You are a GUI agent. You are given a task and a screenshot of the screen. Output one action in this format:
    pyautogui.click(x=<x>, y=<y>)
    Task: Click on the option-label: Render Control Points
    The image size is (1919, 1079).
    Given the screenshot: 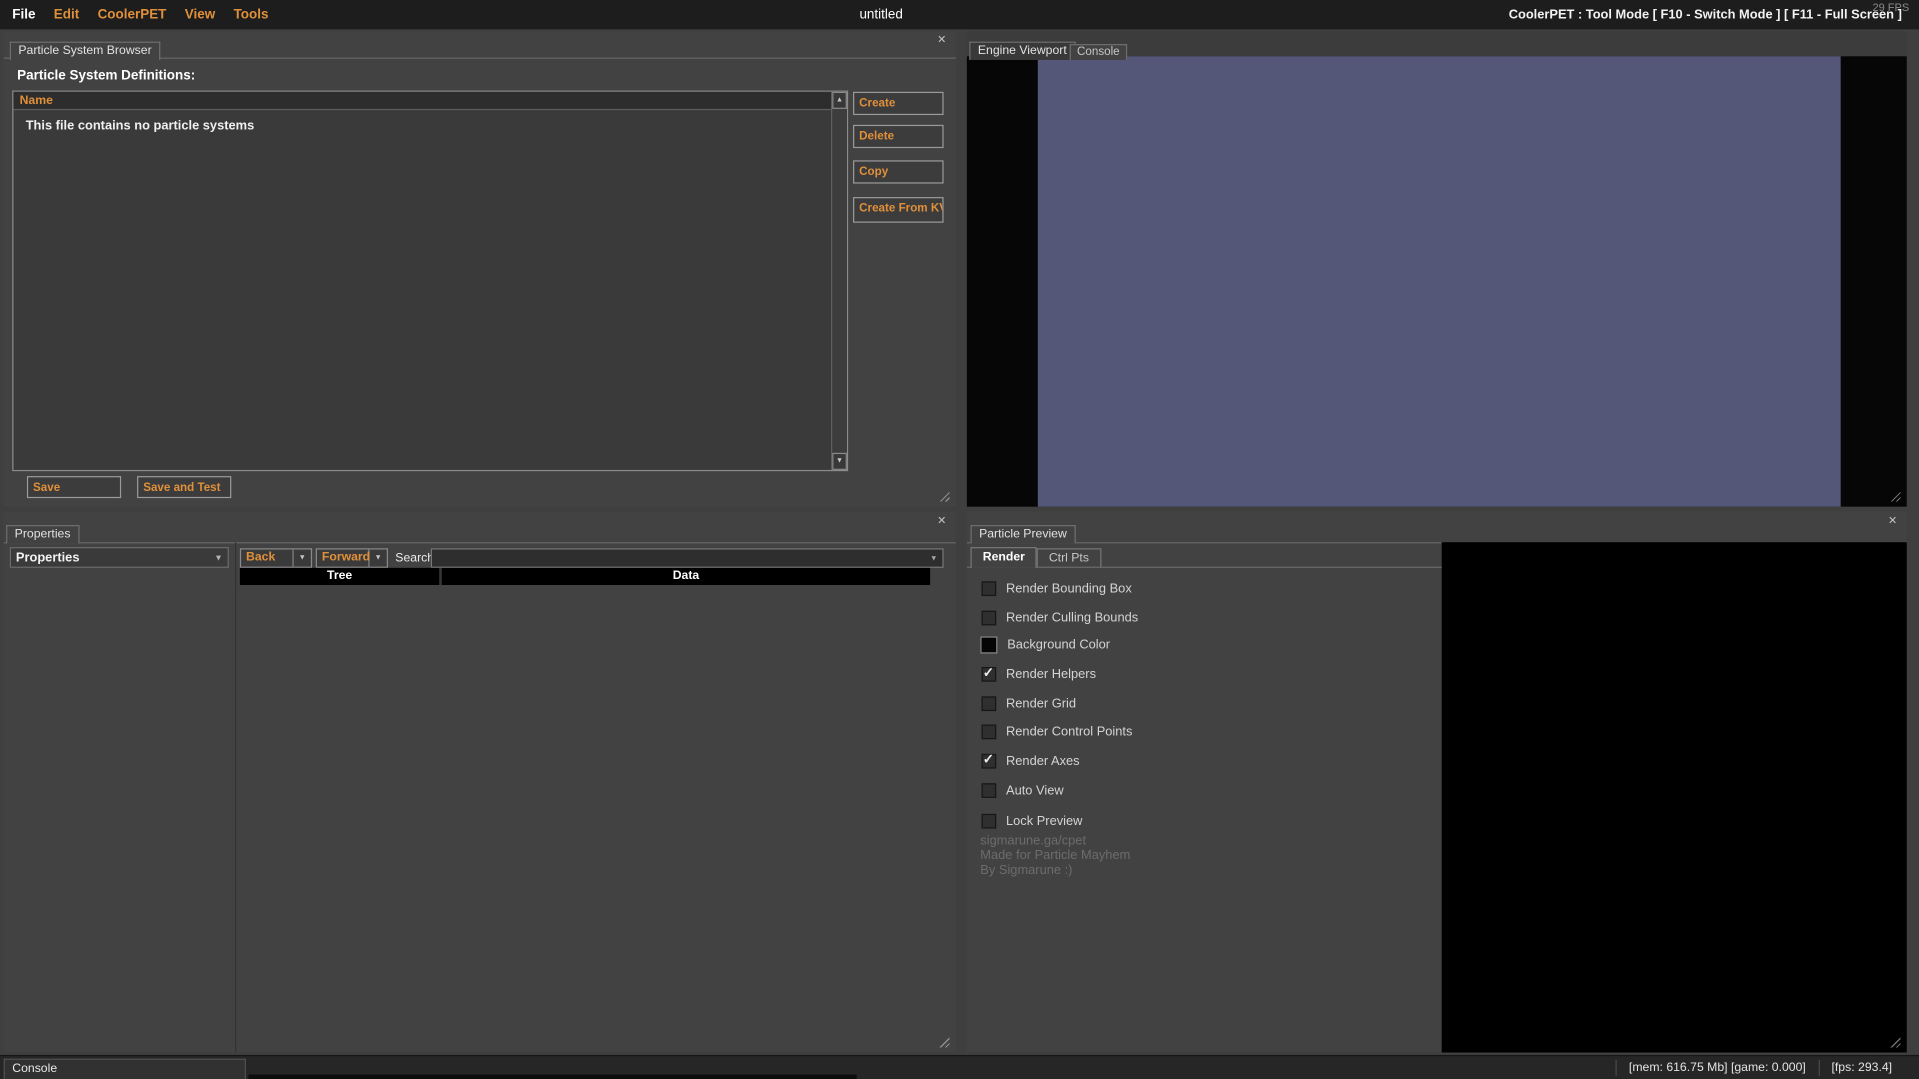 What is the action you would take?
    pyautogui.click(x=1069, y=732)
    